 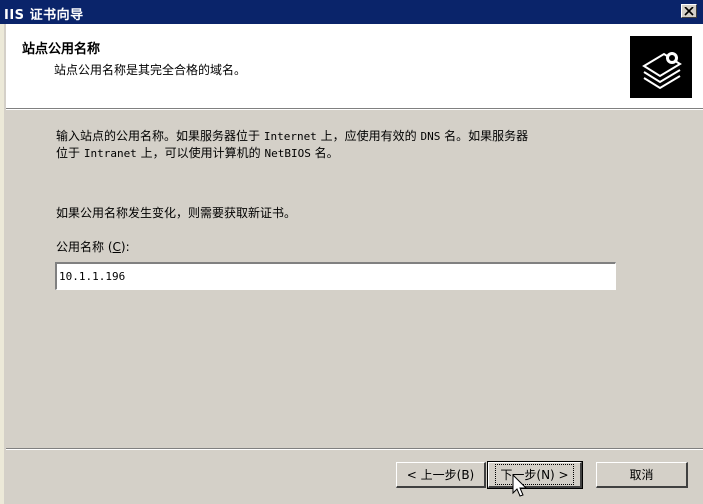 I want to click on common-name-label: 公用名称 (C):, so click(x=93, y=247).